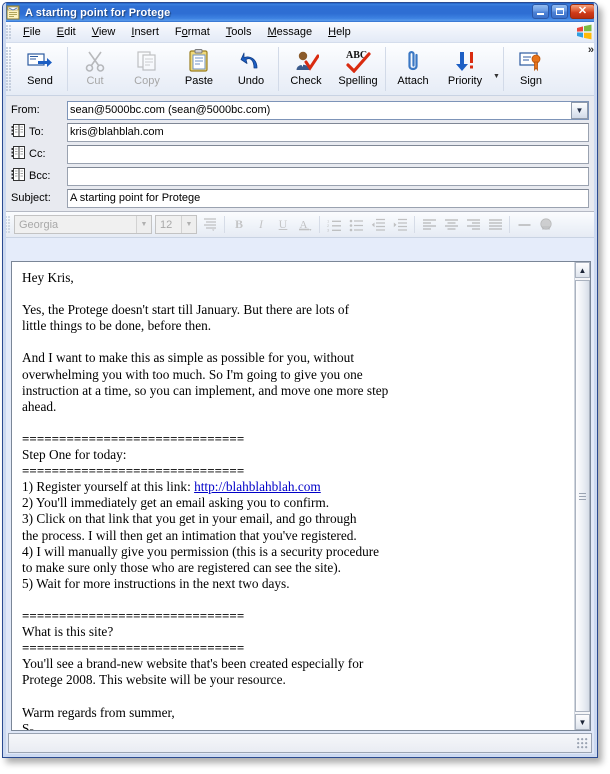  I want to click on cc-label: Cc:, so click(39, 154).